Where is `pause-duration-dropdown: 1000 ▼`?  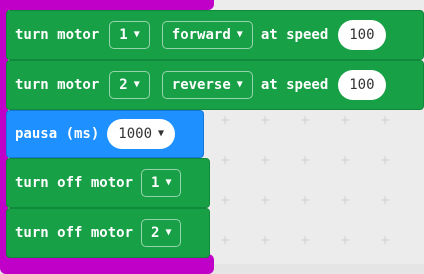
pause-duration-dropdown: 1000 ▼ is located at coordinates (141, 134).